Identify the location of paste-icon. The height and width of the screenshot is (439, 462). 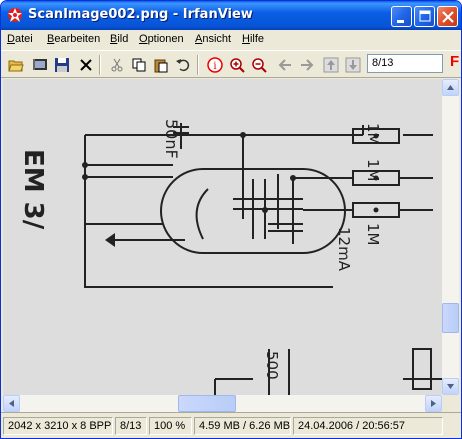
(161, 65).